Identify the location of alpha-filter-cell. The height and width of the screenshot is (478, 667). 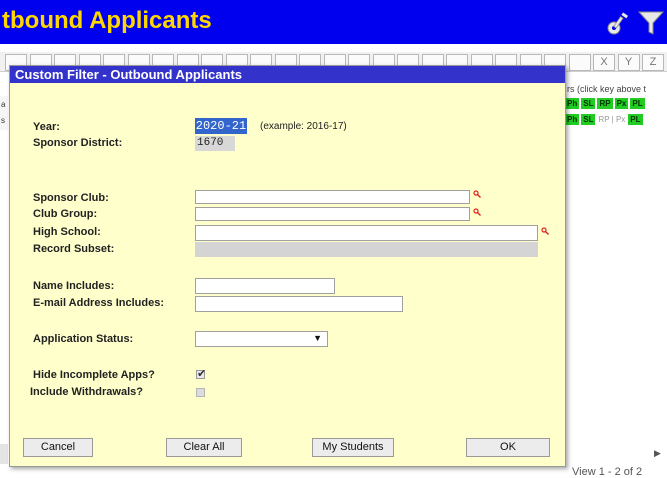
(579, 62).